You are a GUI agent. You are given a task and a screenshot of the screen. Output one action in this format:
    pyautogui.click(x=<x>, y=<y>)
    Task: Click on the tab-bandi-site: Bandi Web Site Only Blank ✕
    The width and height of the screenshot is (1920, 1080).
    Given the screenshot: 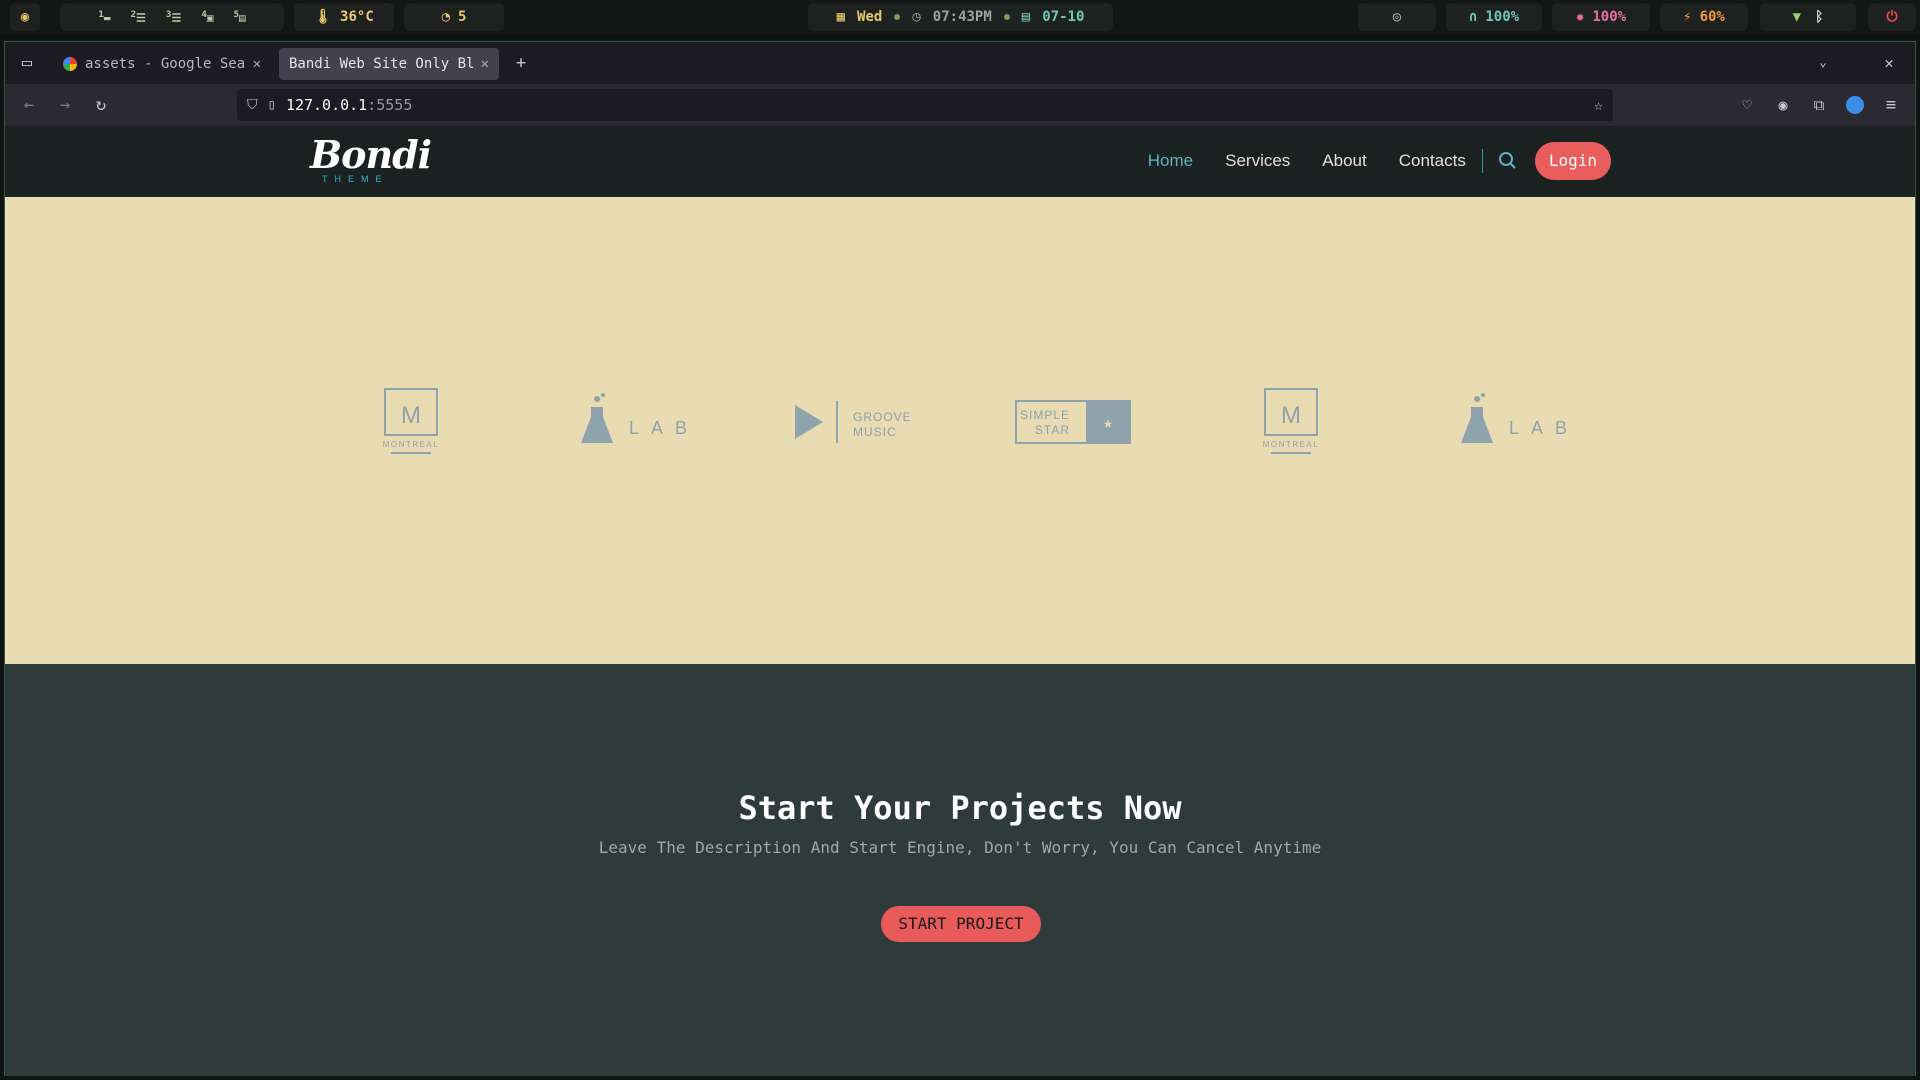 What is the action you would take?
    pyautogui.click(x=389, y=64)
    